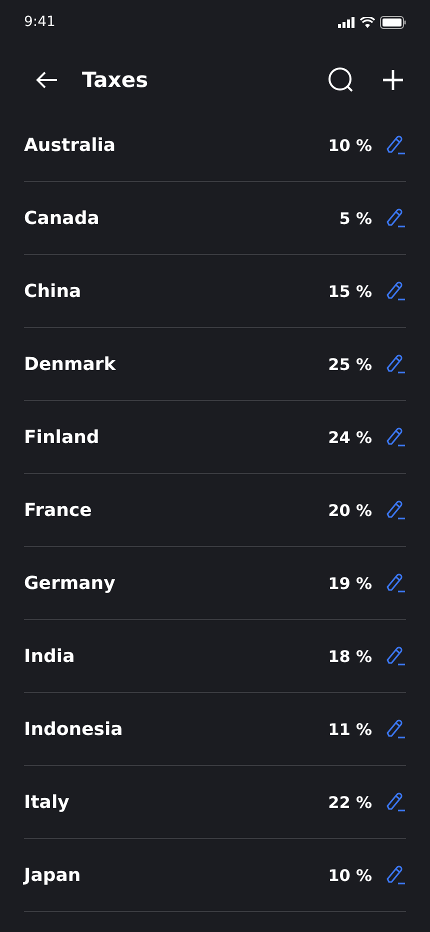  I want to click on country-name: China, so click(53, 291).